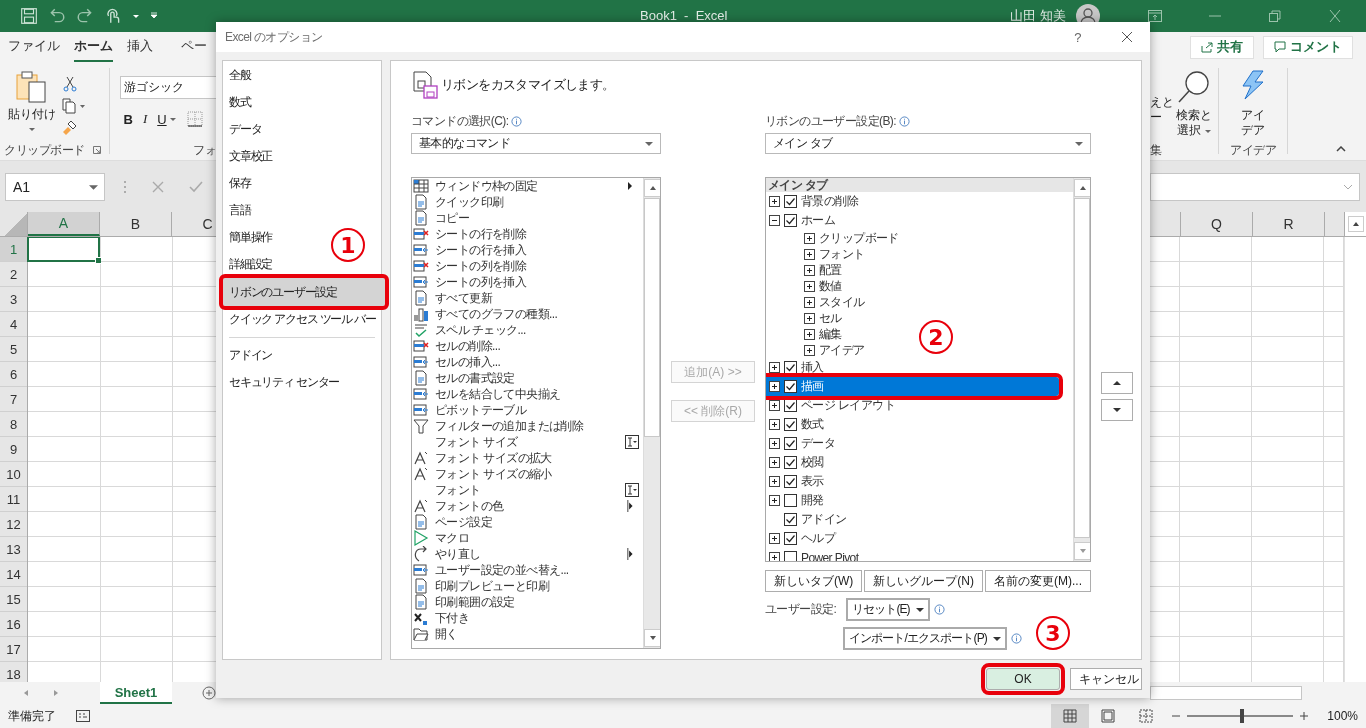 This screenshot has width=1366, height=728. I want to click on category-item: 詳細設定, so click(248, 264).